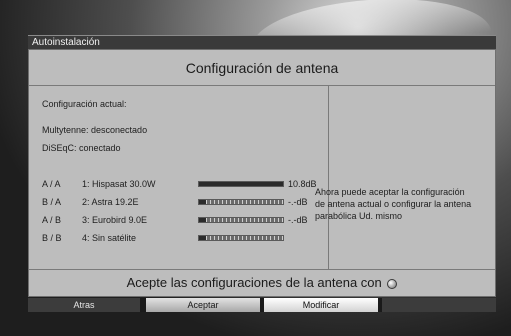  Describe the element at coordinates (262, 42) in the screenshot. I see `window-title: Autoinstalación` at that location.